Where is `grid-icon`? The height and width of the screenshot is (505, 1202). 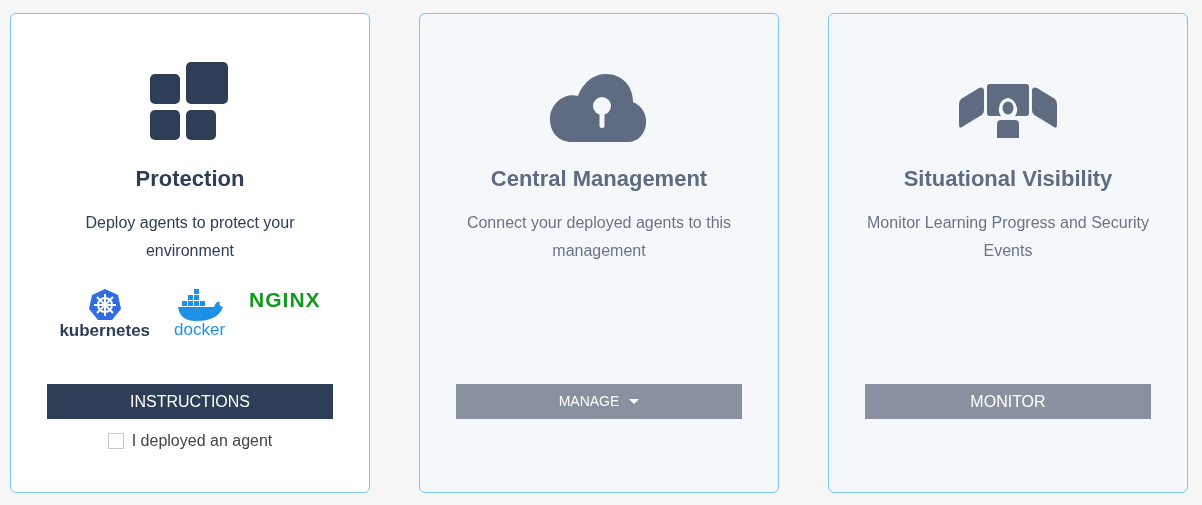
grid-icon is located at coordinates (190, 102).